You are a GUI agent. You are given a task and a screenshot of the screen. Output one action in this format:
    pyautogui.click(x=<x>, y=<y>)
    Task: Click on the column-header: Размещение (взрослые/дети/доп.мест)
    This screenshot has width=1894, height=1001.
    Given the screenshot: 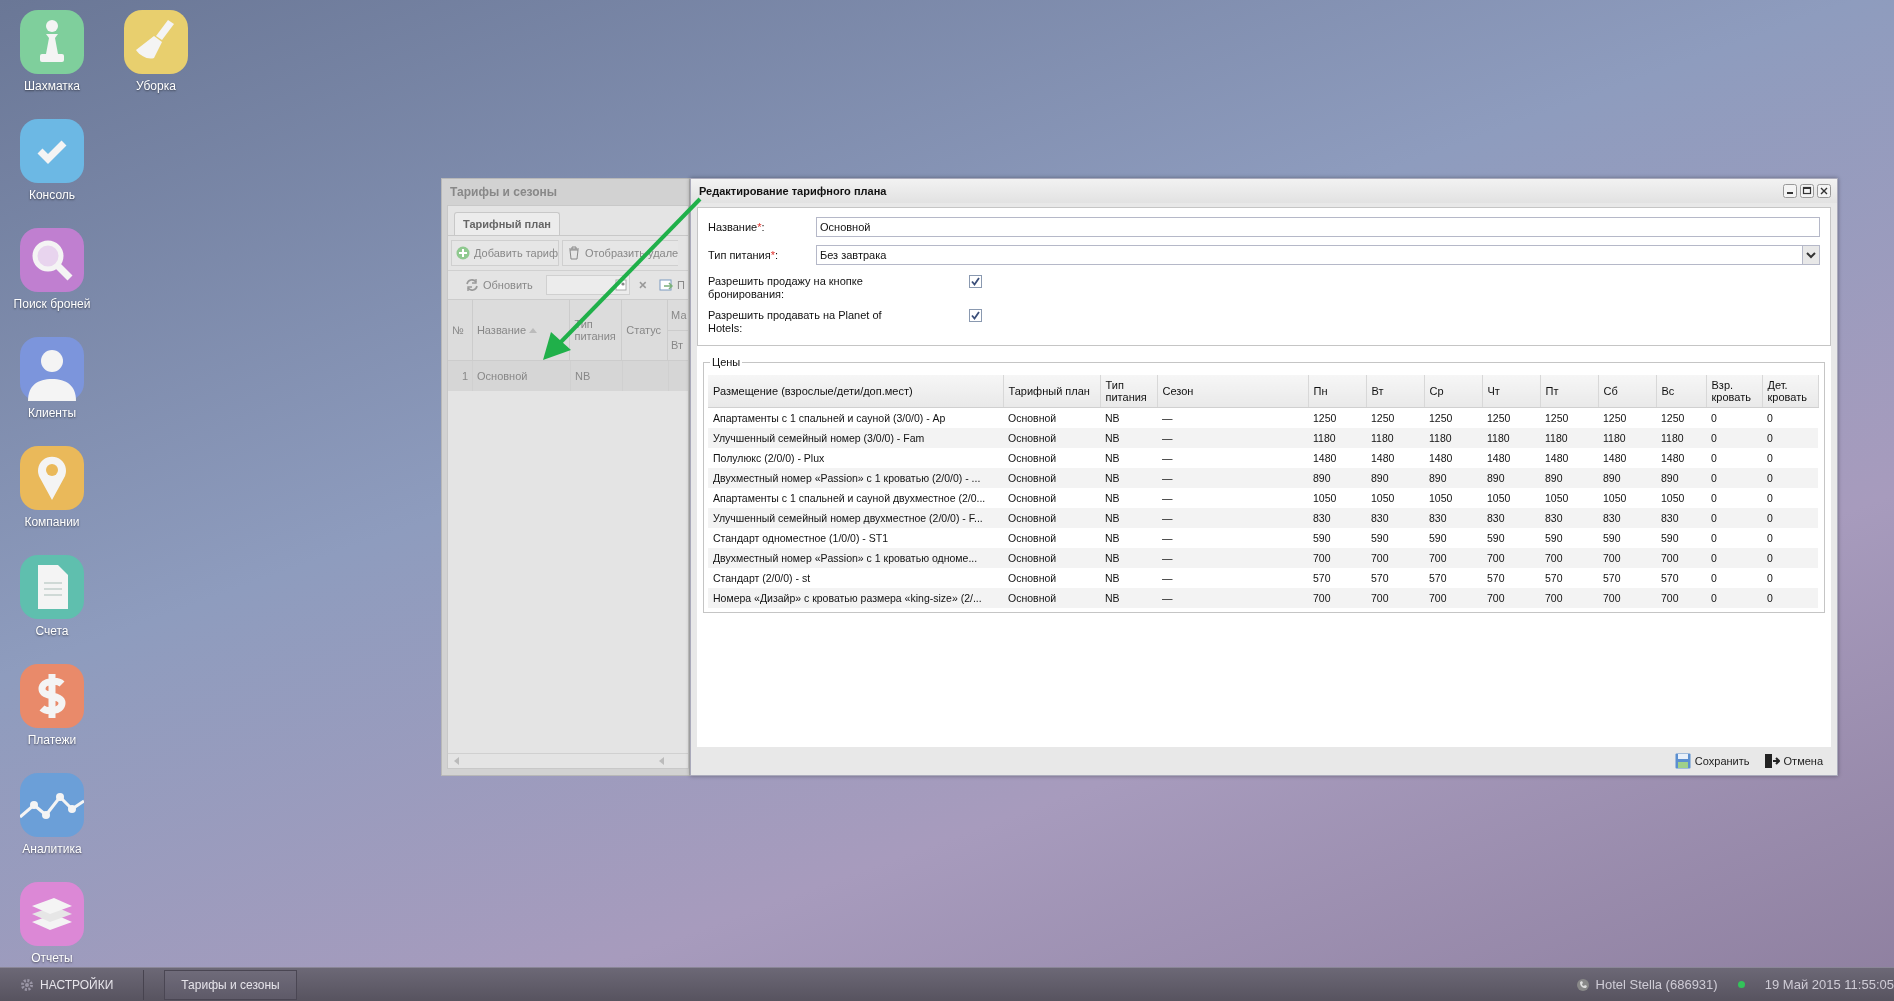 What is the action you would take?
    pyautogui.click(x=855, y=391)
    